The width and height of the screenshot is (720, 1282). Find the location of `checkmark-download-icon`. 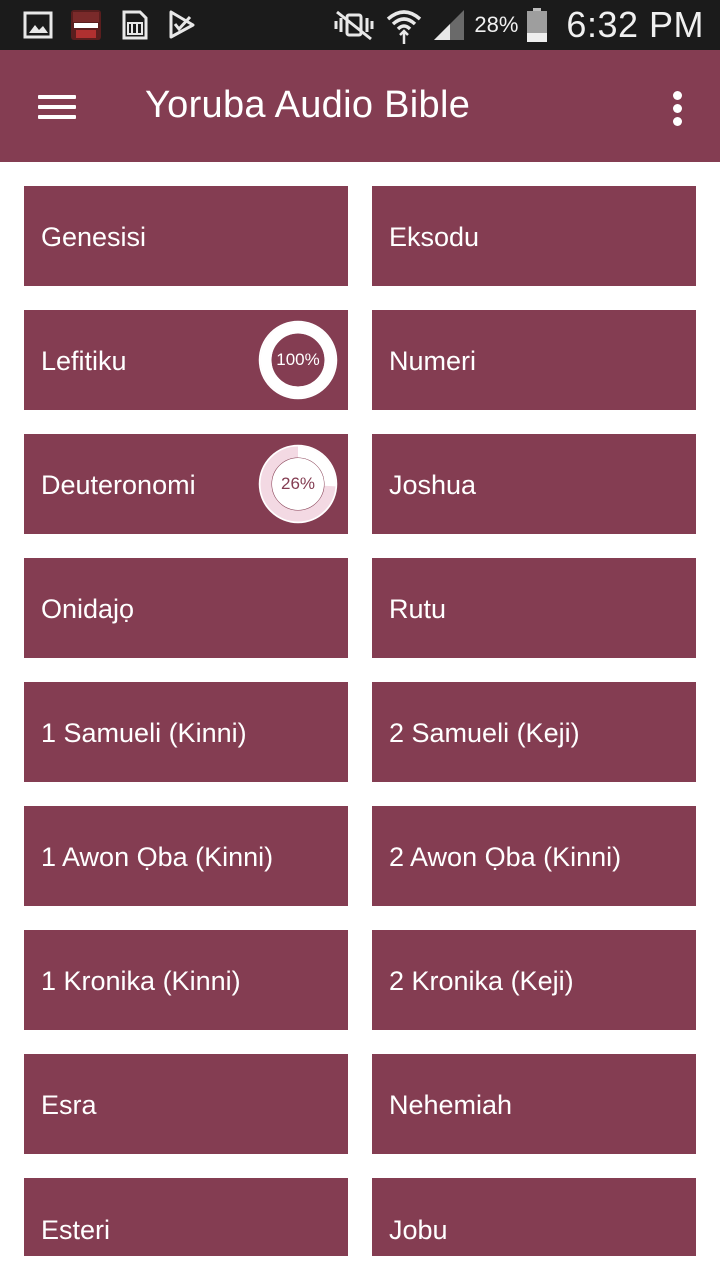

checkmark-download-icon is located at coordinates (182, 24).